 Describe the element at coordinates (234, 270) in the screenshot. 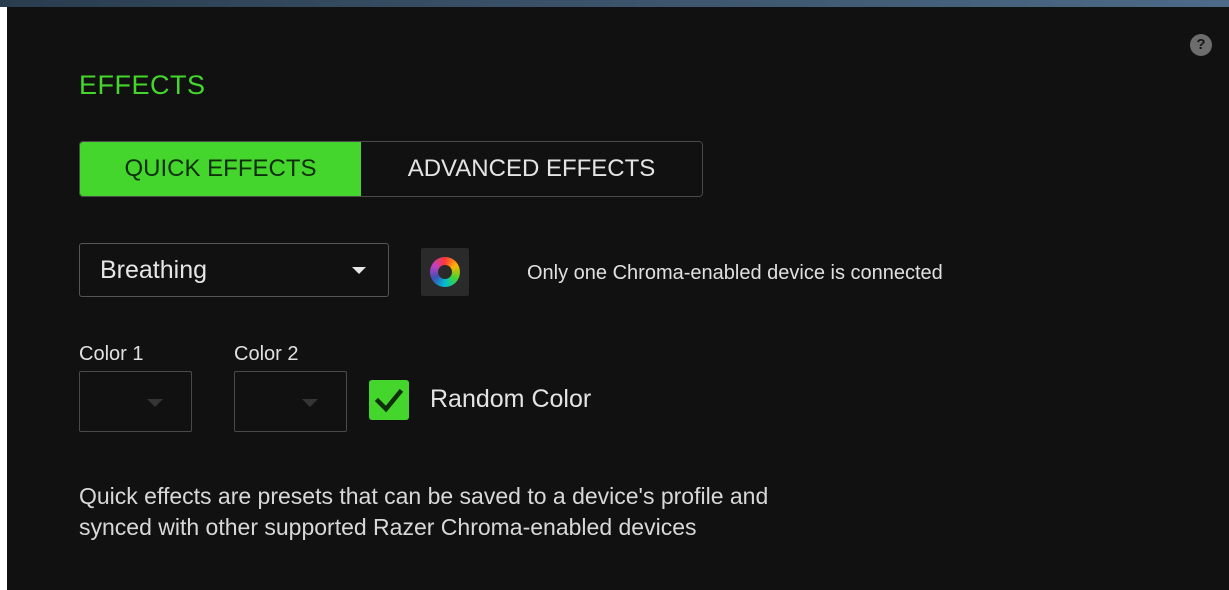

I see `effect-dropdown: Breathing` at that location.